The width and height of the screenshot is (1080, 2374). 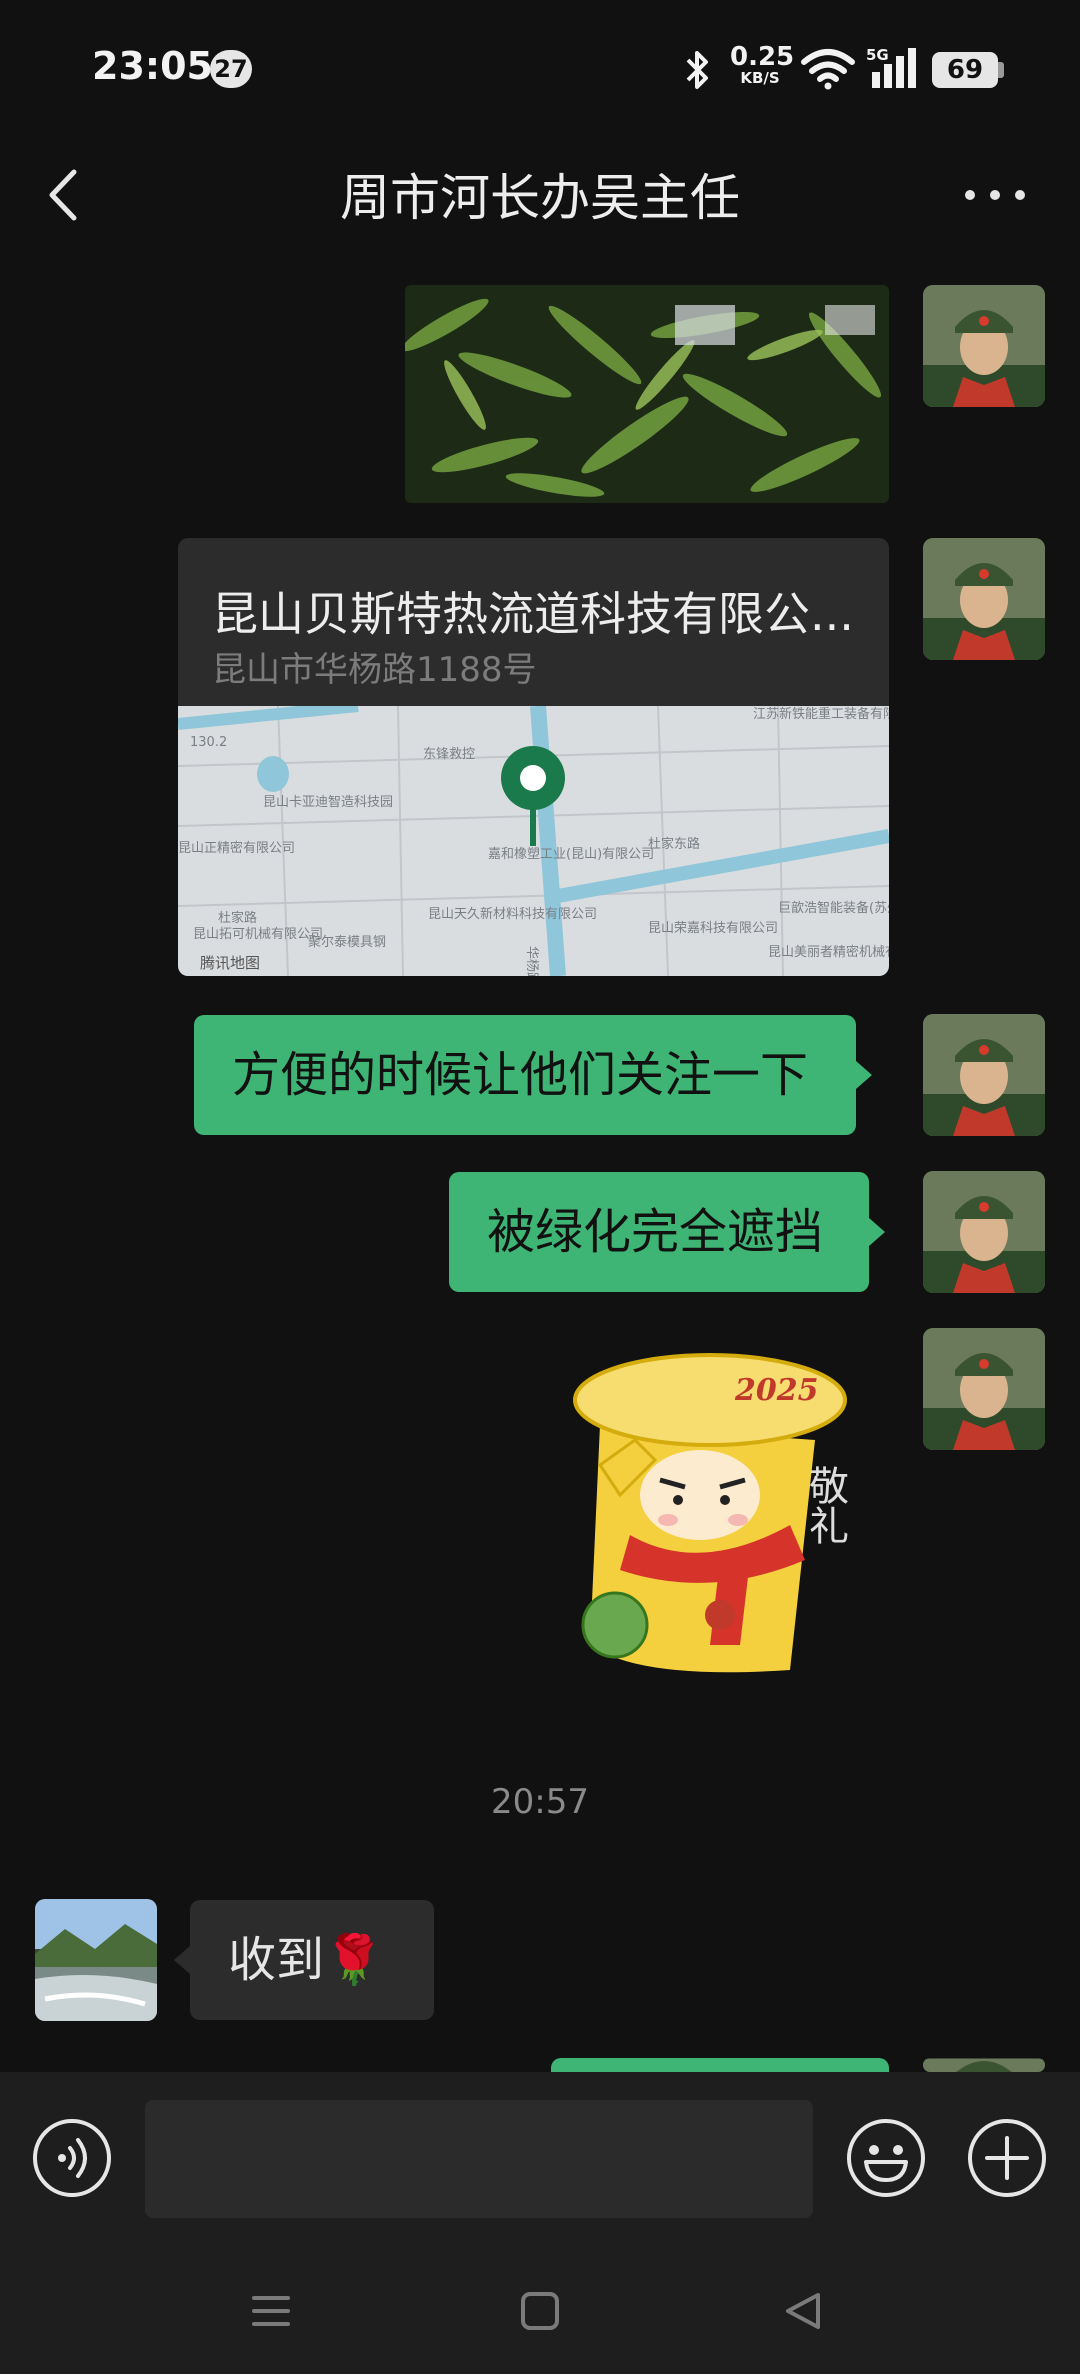 What do you see at coordinates (347, 942) in the screenshot?
I see `map-label: 聚尔泰模具钢` at bounding box center [347, 942].